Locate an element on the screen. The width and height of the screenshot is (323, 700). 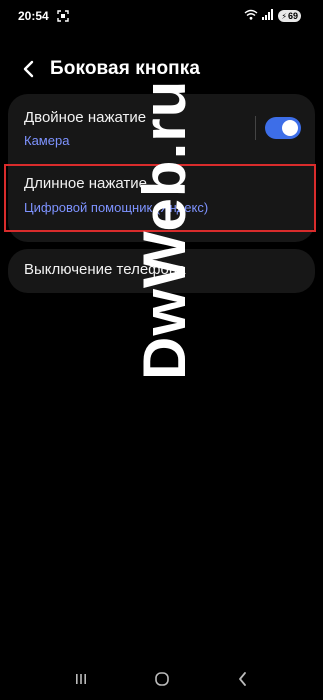
back-arrow-icon is located at coordinates (29, 69).